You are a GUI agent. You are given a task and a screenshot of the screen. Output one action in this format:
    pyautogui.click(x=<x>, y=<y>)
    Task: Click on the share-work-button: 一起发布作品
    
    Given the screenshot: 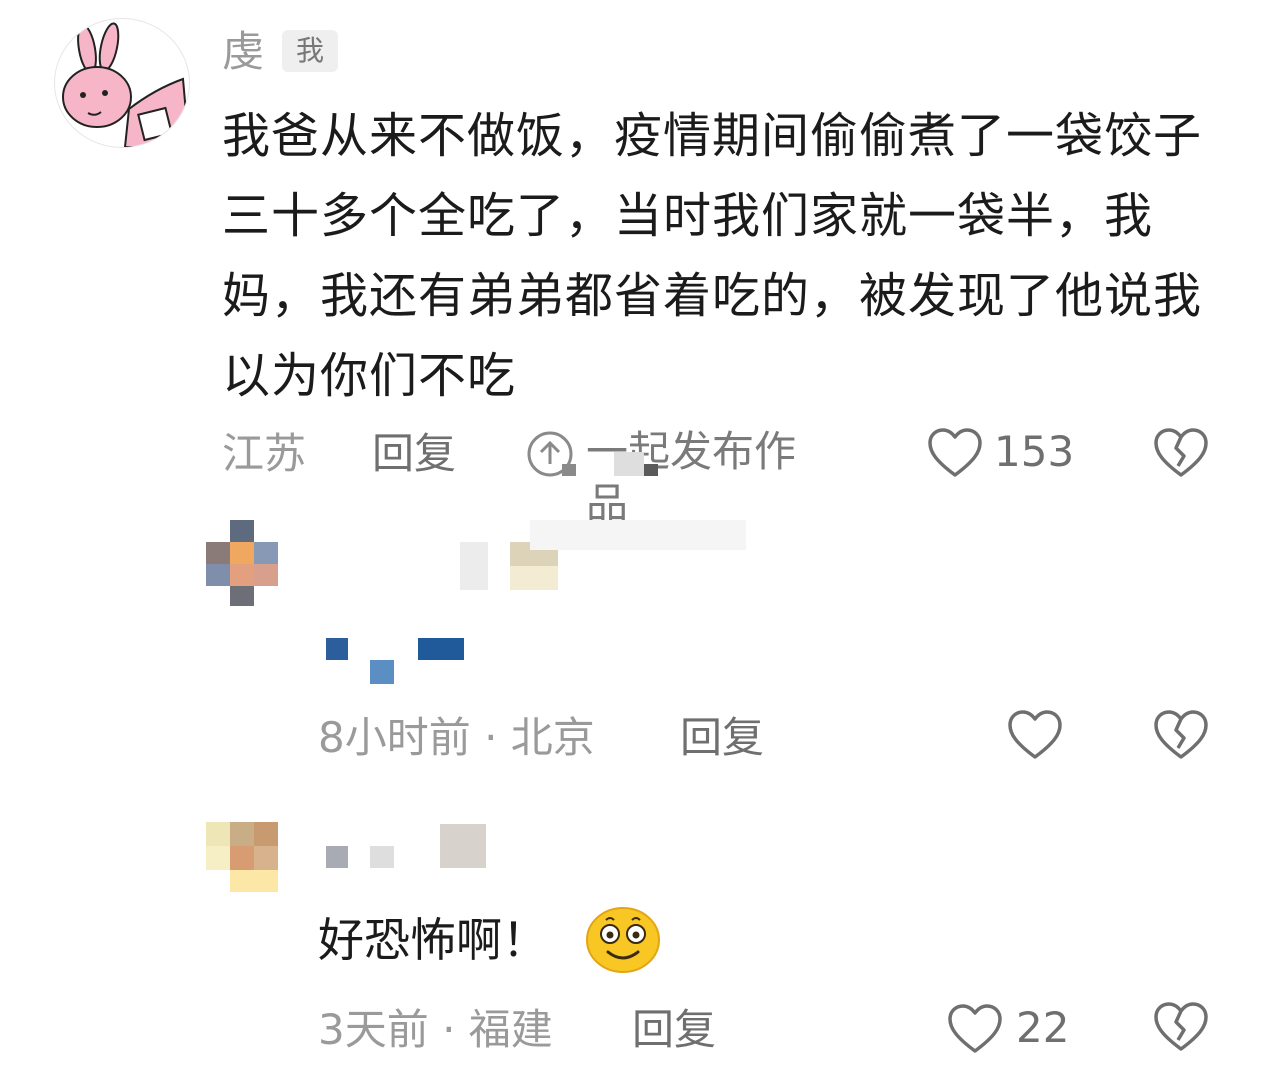 What is the action you would take?
    pyautogui.click(x=674, y=476)
    